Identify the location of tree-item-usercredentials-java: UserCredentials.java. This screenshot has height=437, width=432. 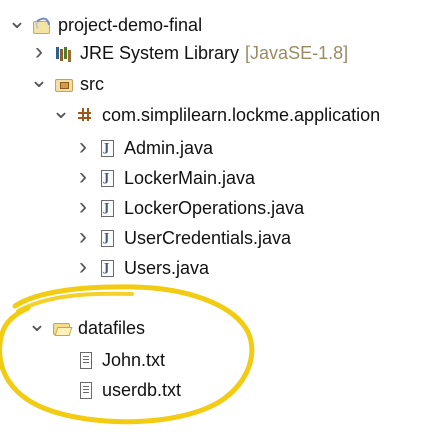
(182, 238).